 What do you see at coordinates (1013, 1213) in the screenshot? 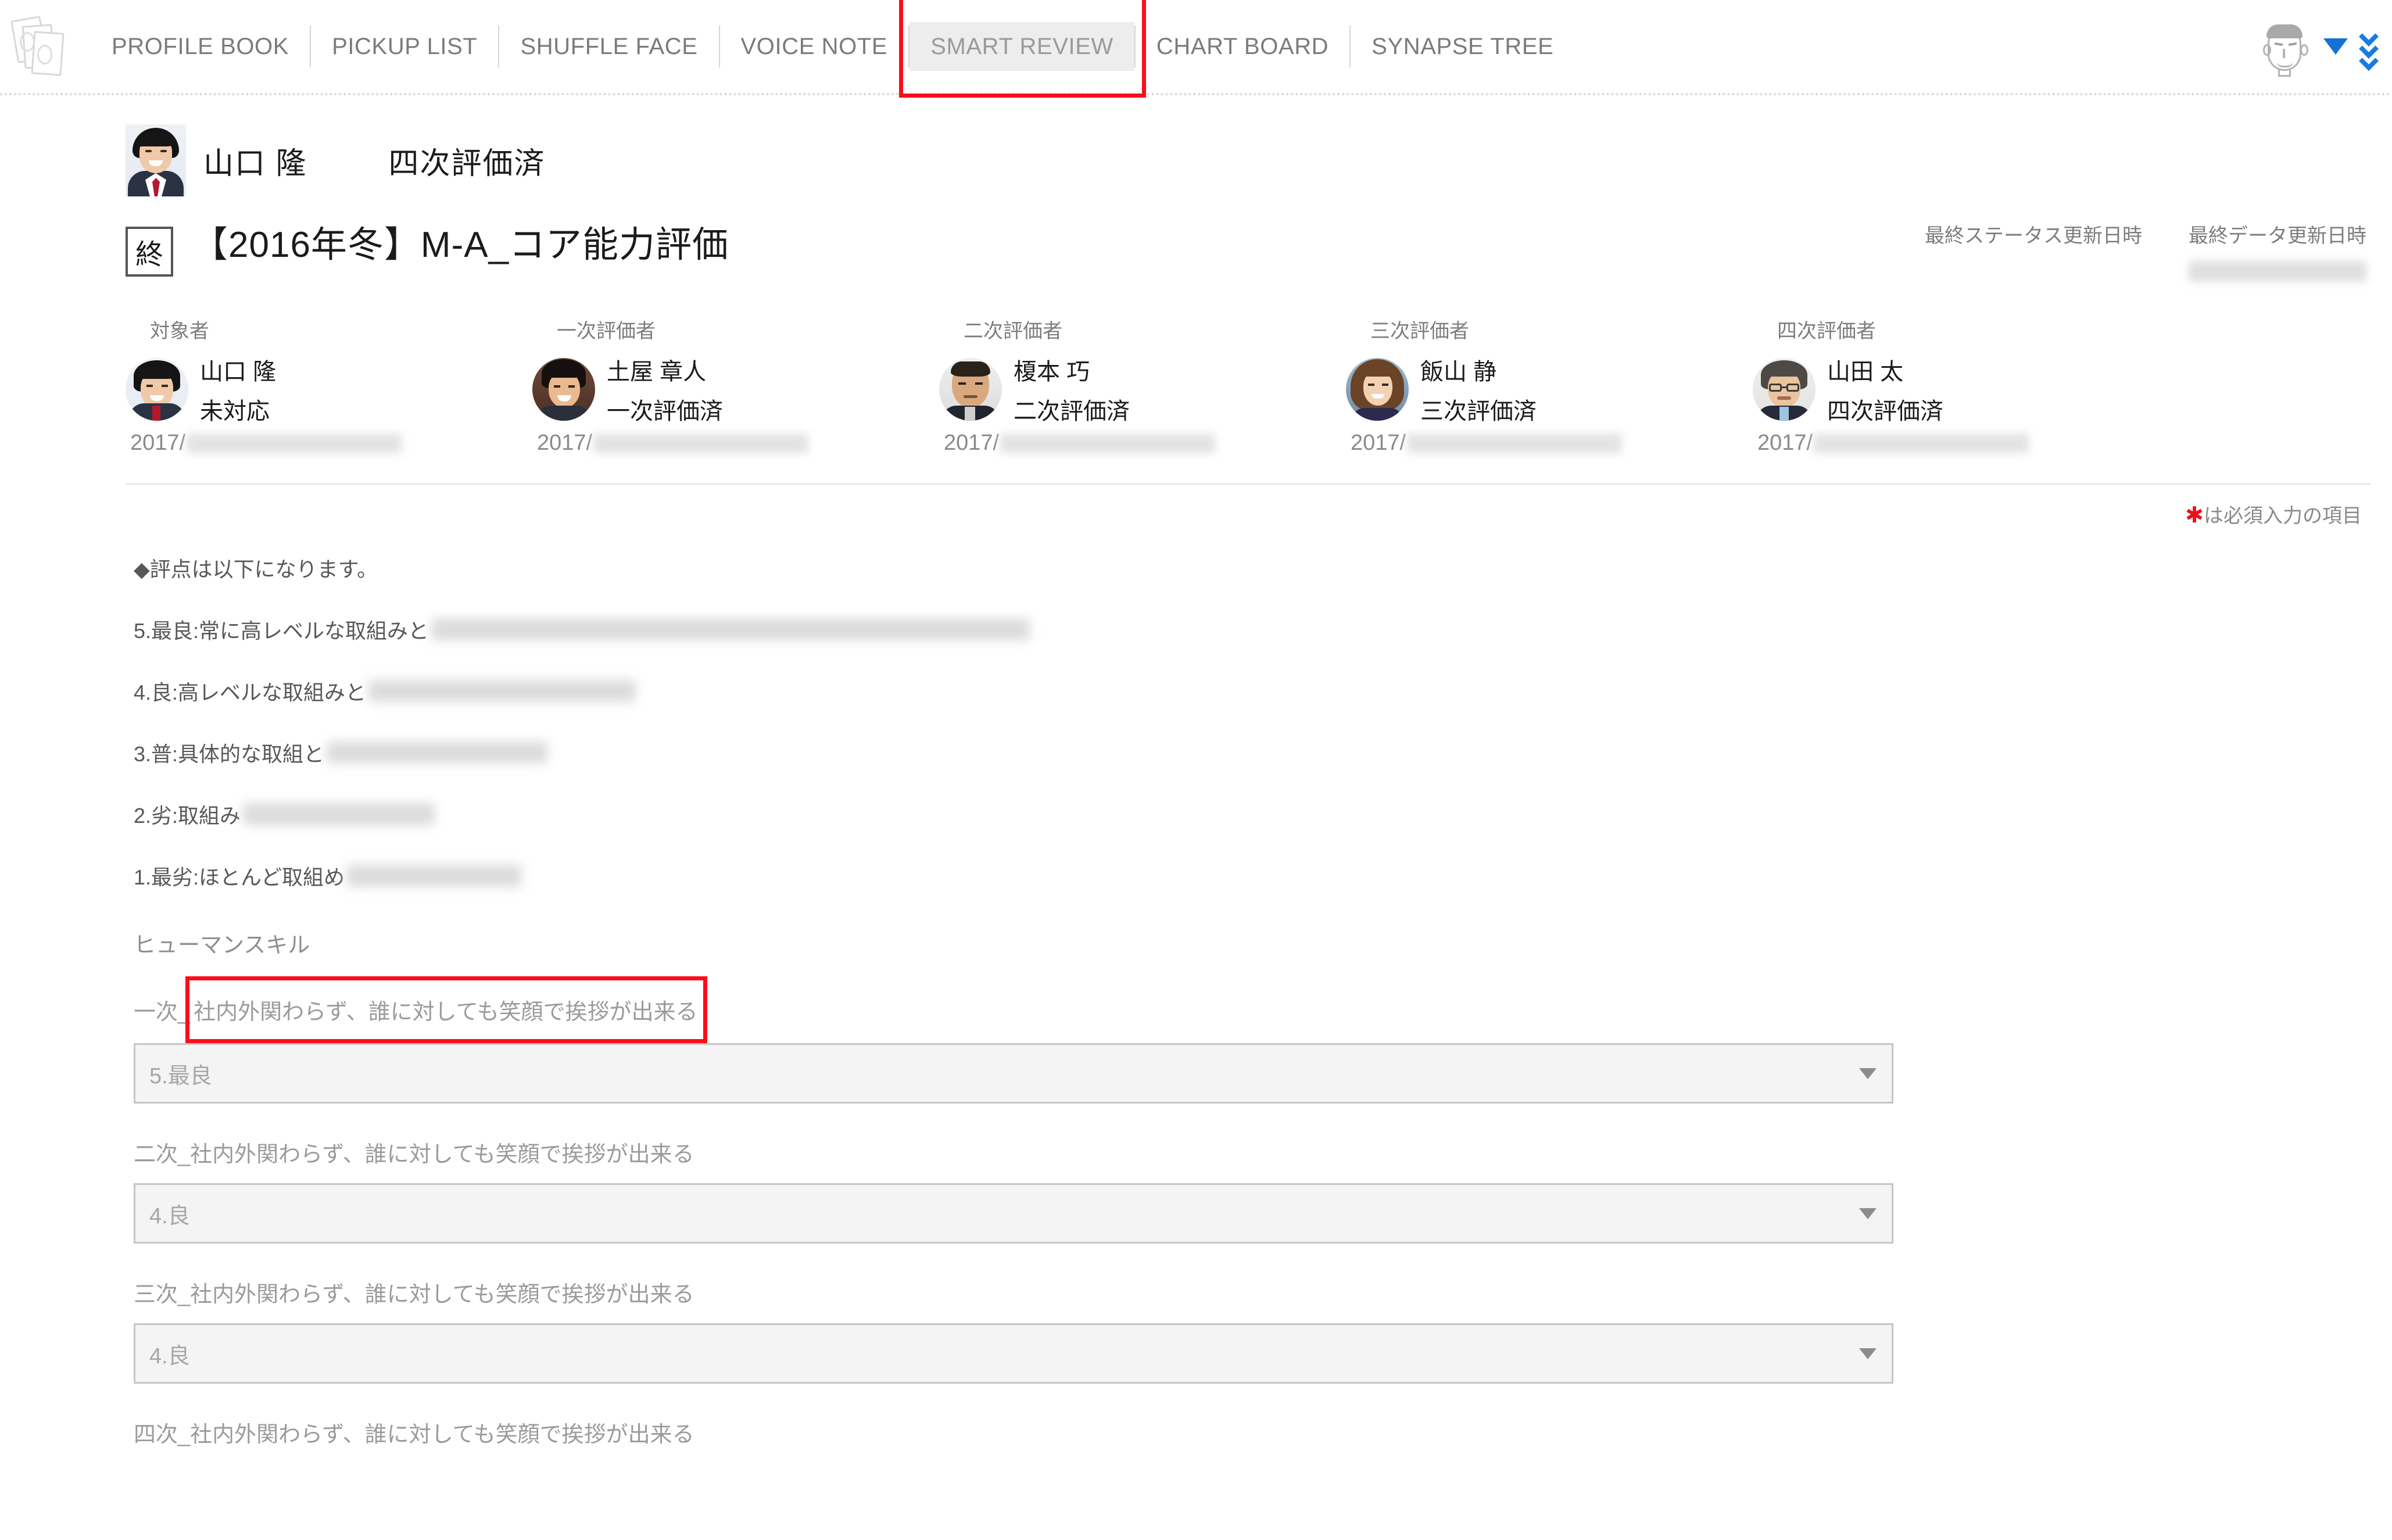
I see `score-select-secondary: 4.良` at bounding box center [1013, 1213].